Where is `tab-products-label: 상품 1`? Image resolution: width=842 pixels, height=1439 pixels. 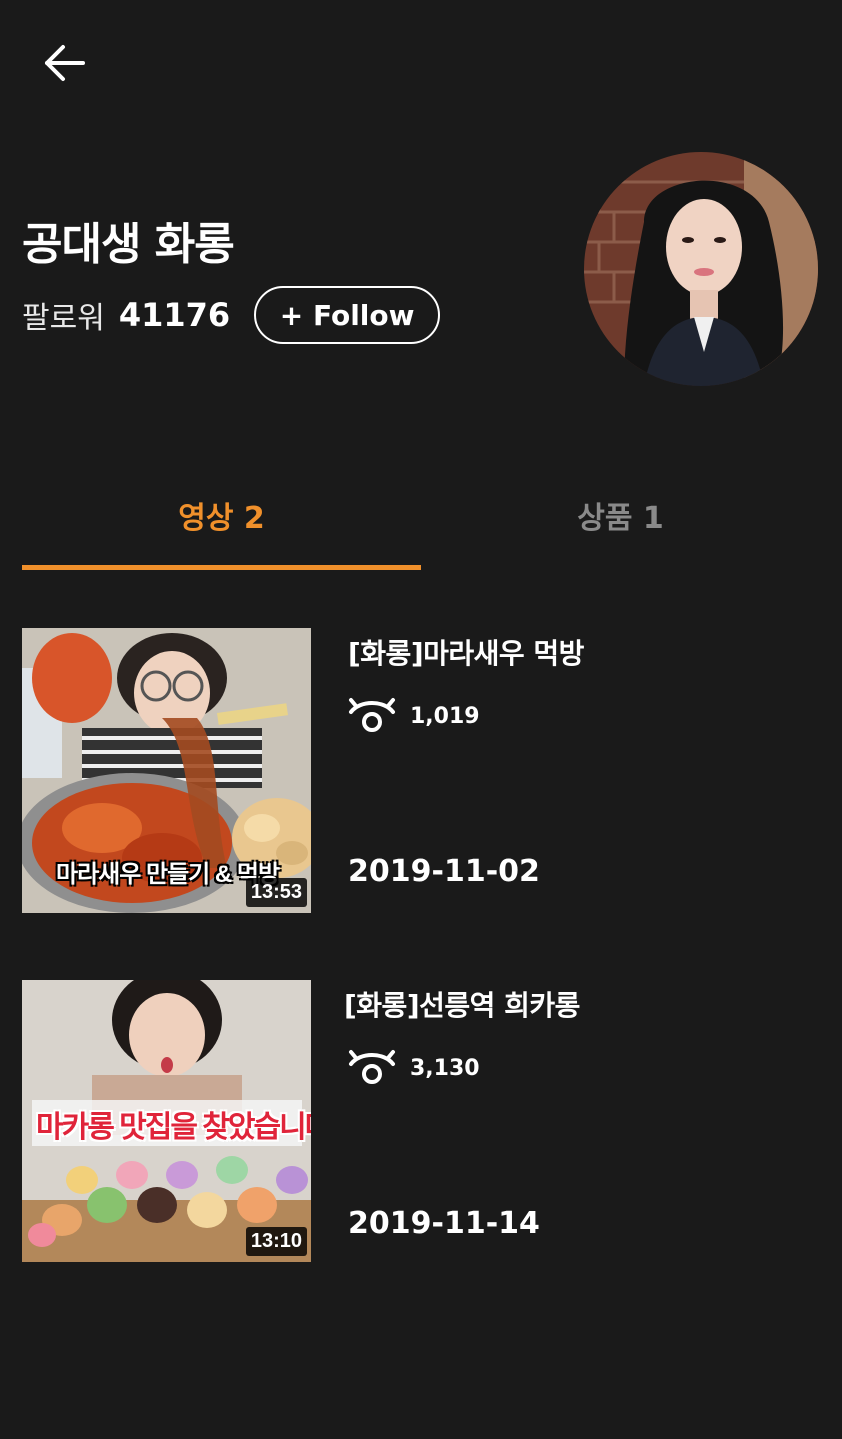 tab-products-label: 상품 1 is located at coordinates (620, 518).